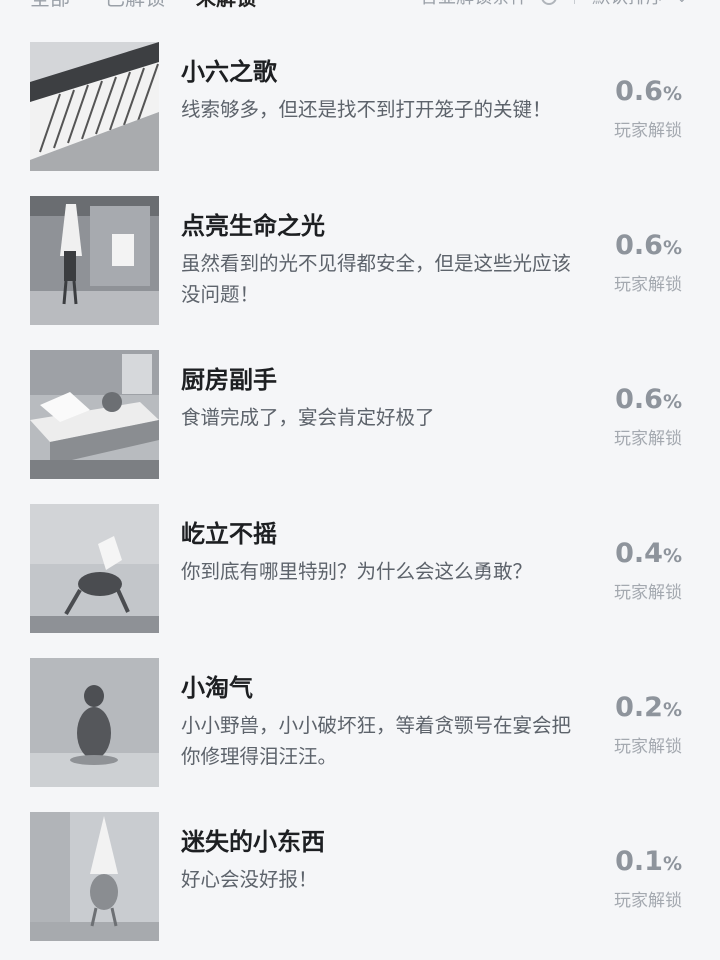 This screenshot has height=960, width=720. Describe the element at coordinates (360, 877) in the screenshot. I see `achievement-item: 迷失的小东西 好心会没好报！ 0.1% 玩家解锁` at that location.